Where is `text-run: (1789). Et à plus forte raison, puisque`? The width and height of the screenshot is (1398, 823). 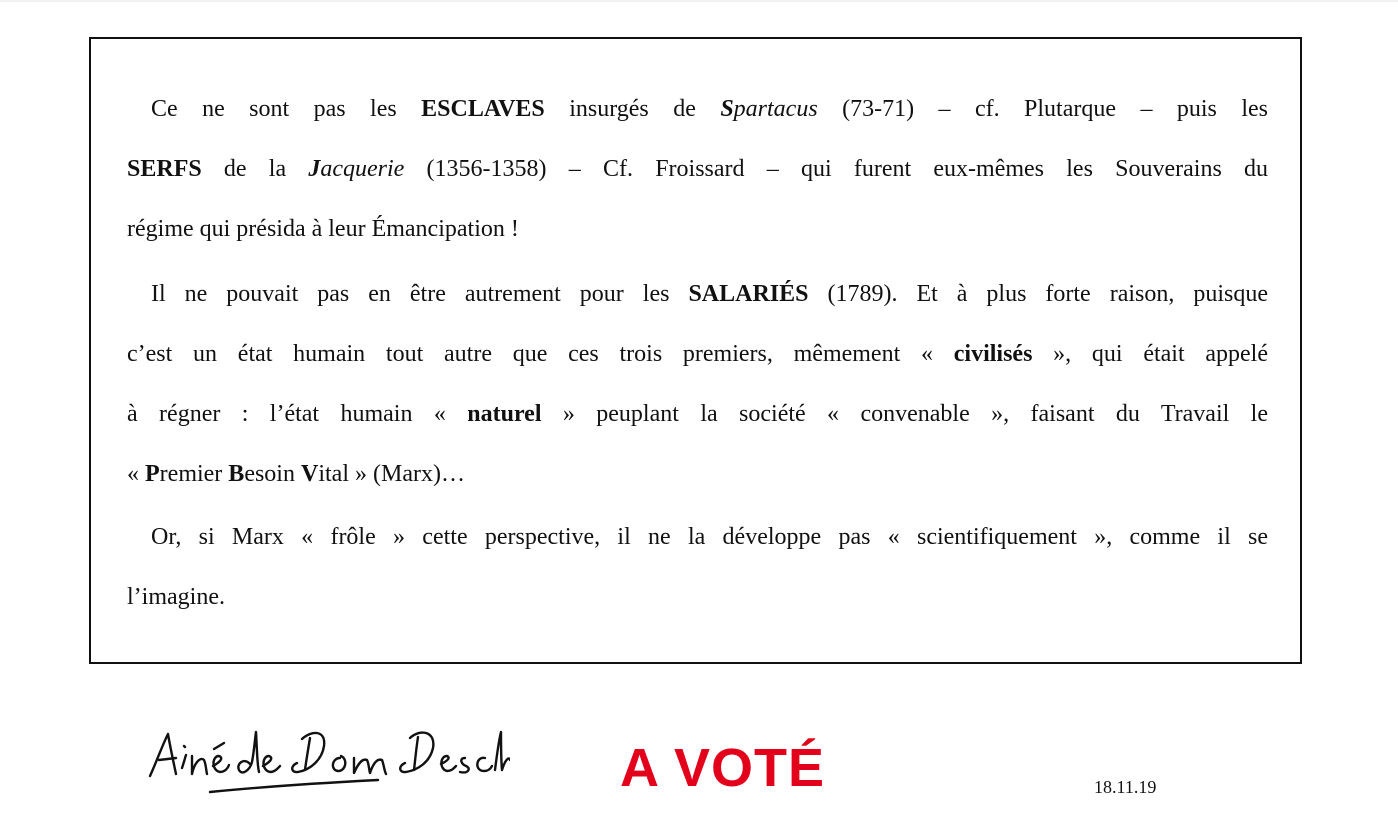
text-run: (1789). Et à plus forte raison, puisque is located at coordinates (1038, 294).